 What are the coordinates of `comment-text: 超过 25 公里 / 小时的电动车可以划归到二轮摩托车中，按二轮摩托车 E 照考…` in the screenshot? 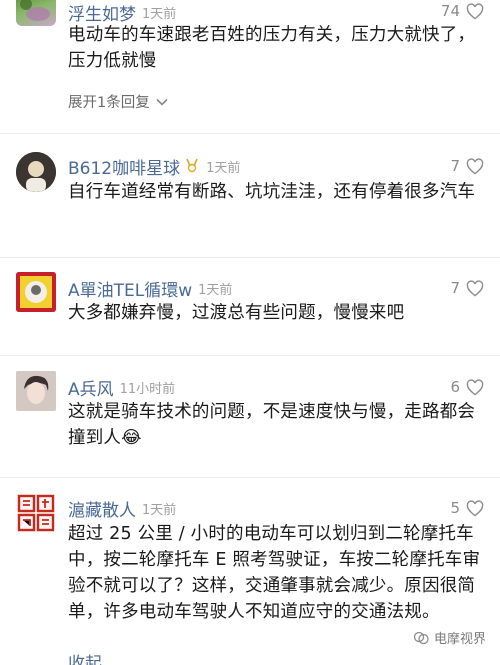 It's located at (274, 573).